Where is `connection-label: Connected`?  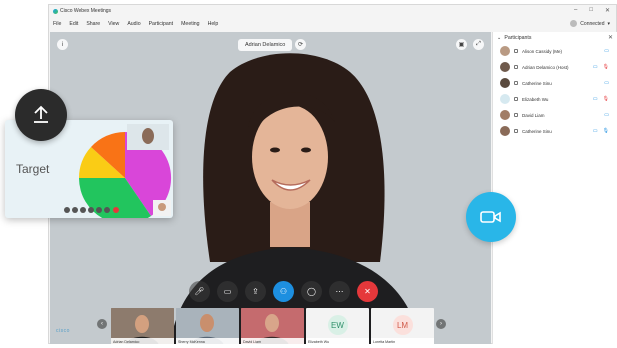 connection-label: Connected is located at coordinates (592, 23).